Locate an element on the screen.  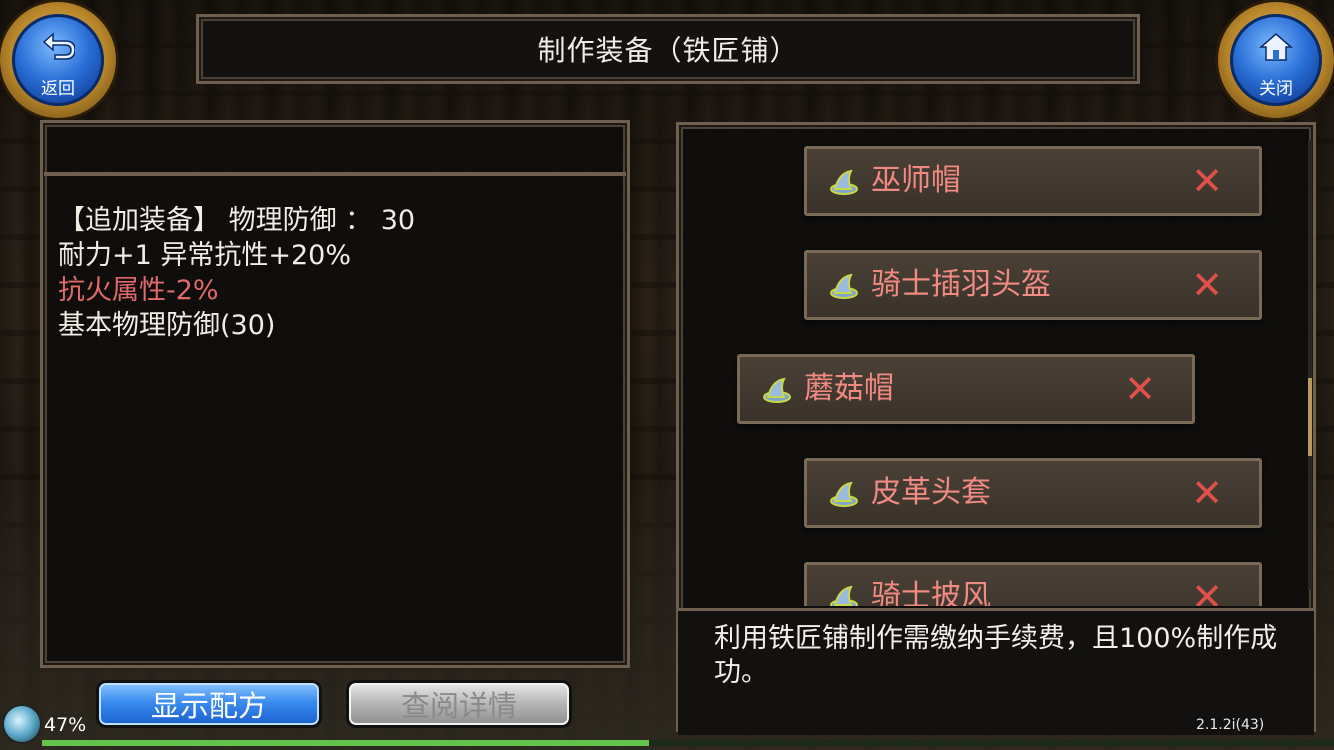
recipe-item-2-selected: 蘑菇帽 ✕ is located at coordinates (966, 389).